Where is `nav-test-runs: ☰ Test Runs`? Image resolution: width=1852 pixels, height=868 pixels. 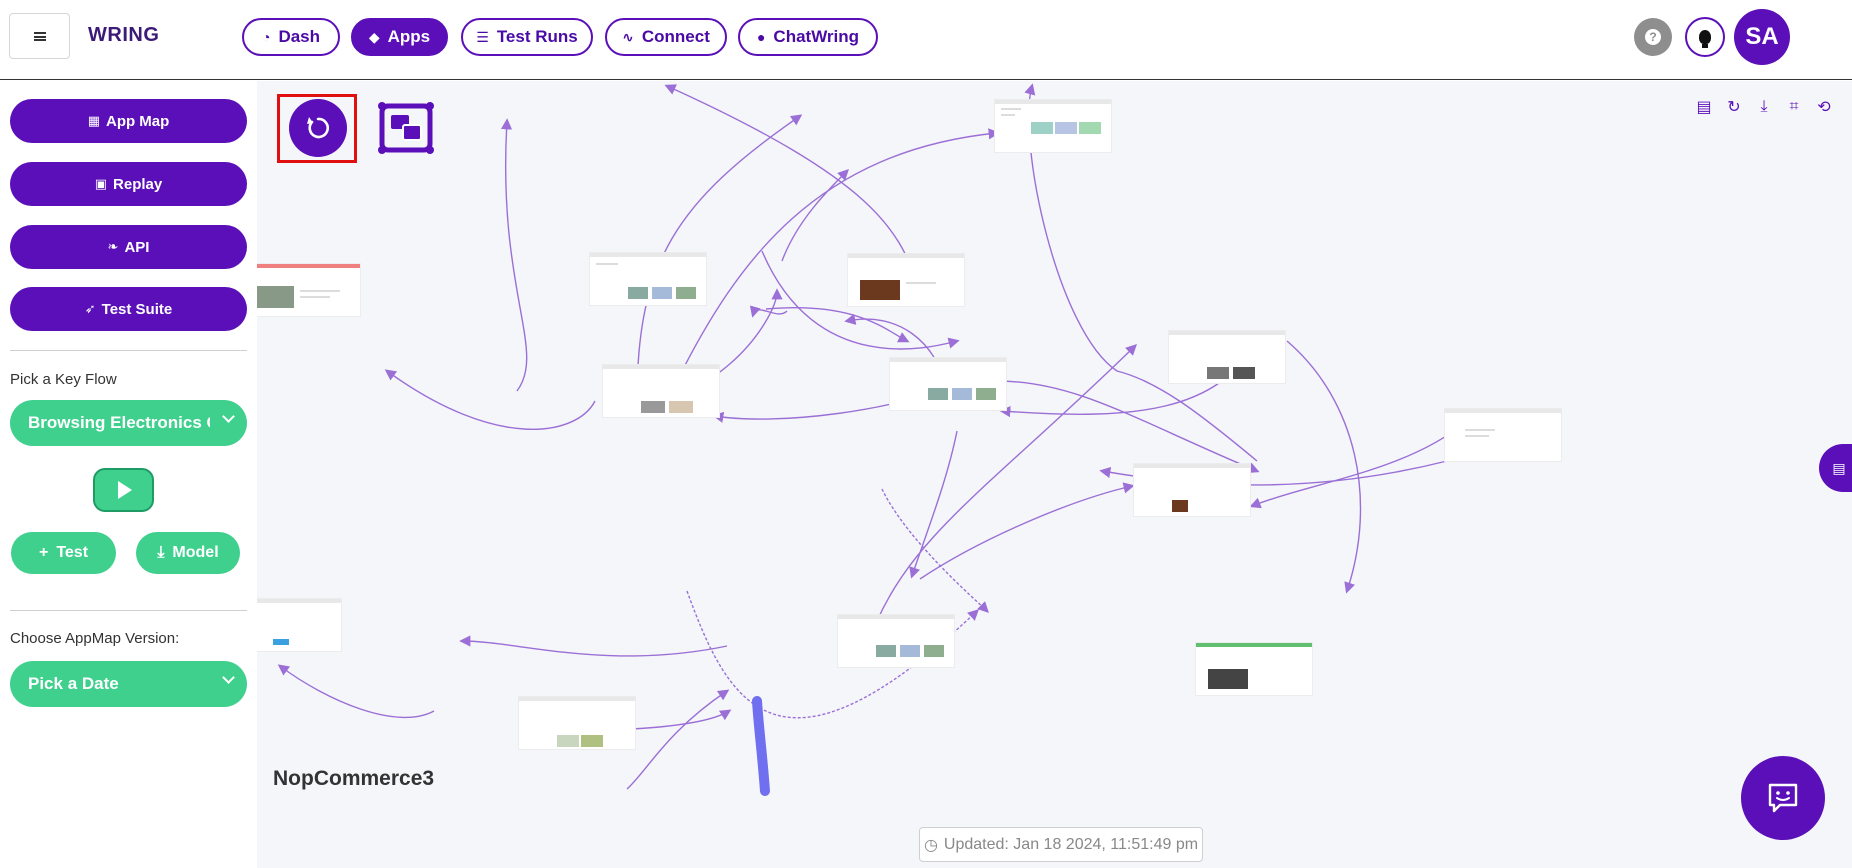 nav-test-runs: ☰ Test Runs is located at coordinates (527, 37).